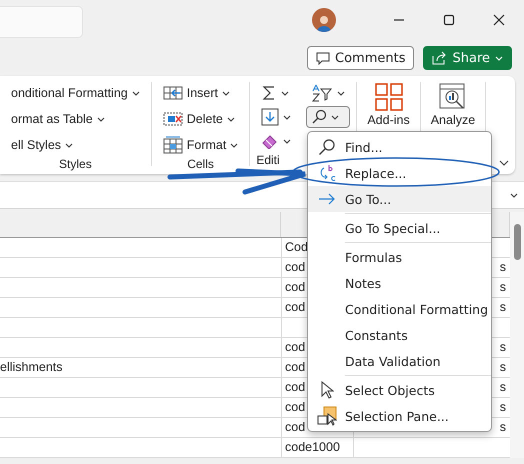 The width and height of the screenshot is (524, 464). Describe the element at coordinates (75, 93) in the screenshot. I see `ribbon-button: onditional Formatting` at that location.